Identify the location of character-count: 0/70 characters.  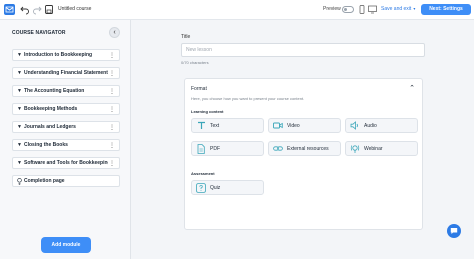
(195, 62).